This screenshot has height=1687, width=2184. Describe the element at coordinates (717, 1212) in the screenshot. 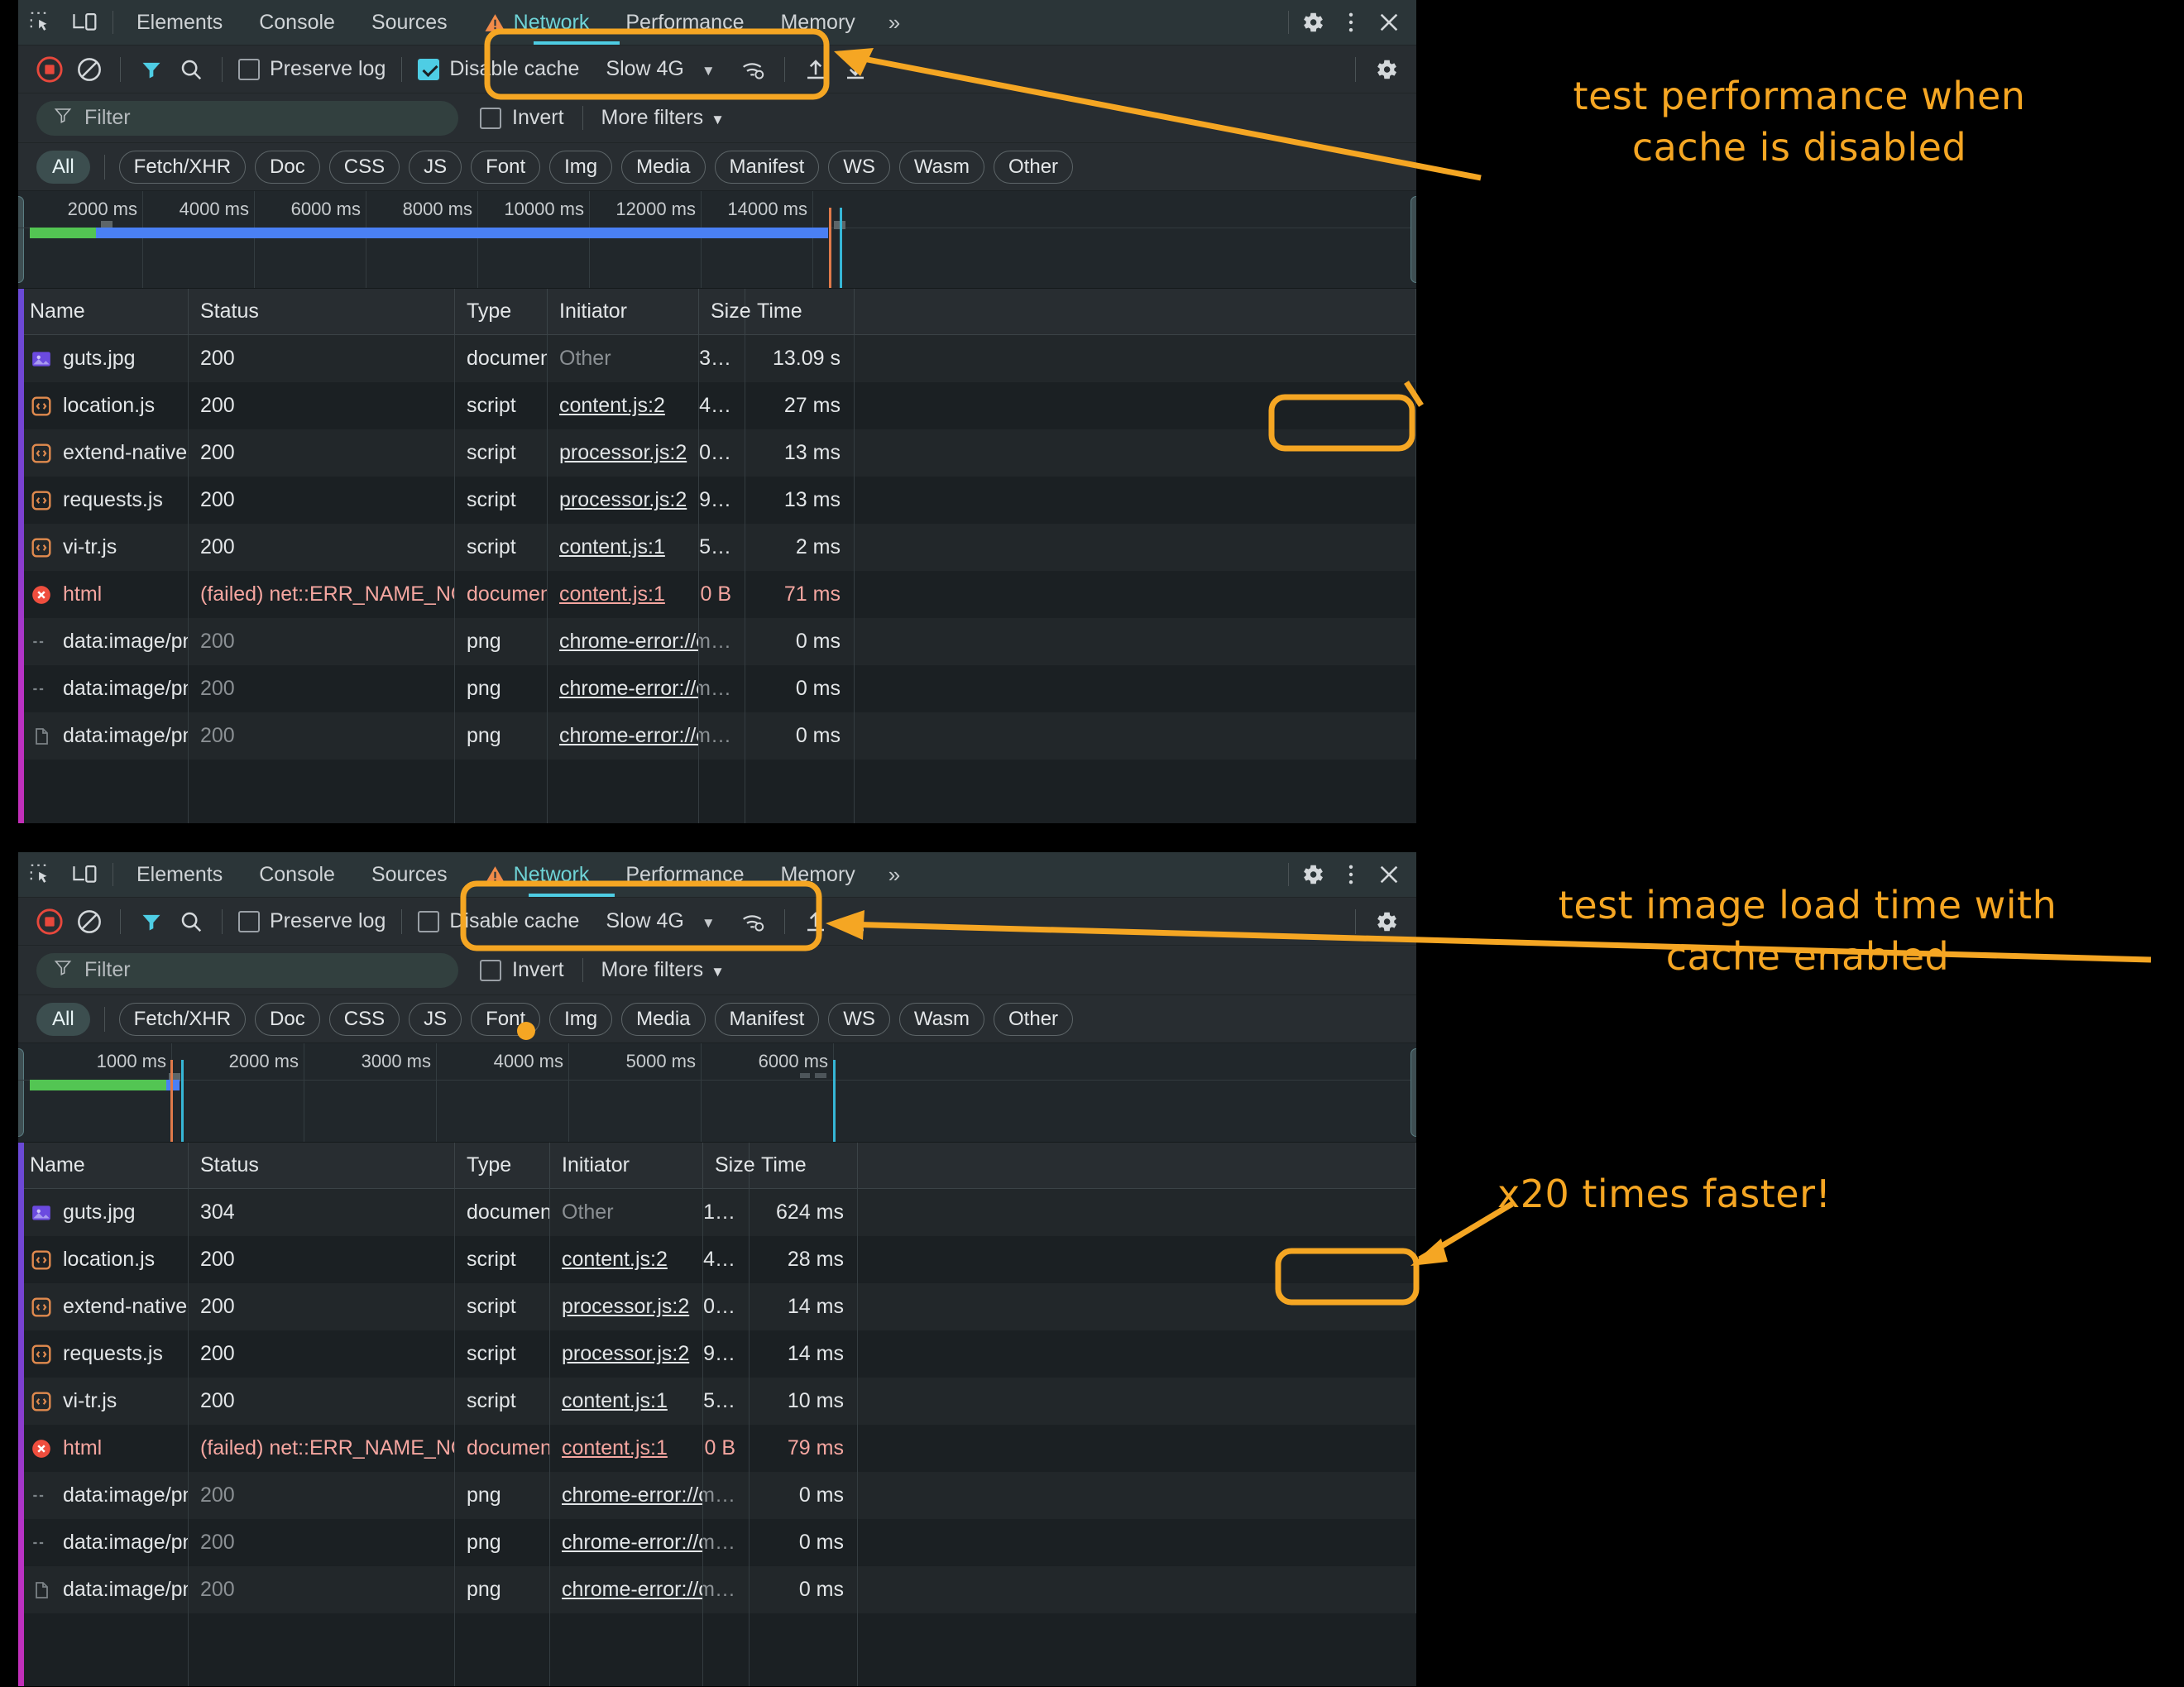

I see `table-row: guts.jpg 304 document Other 141… 624 ms` at that location.